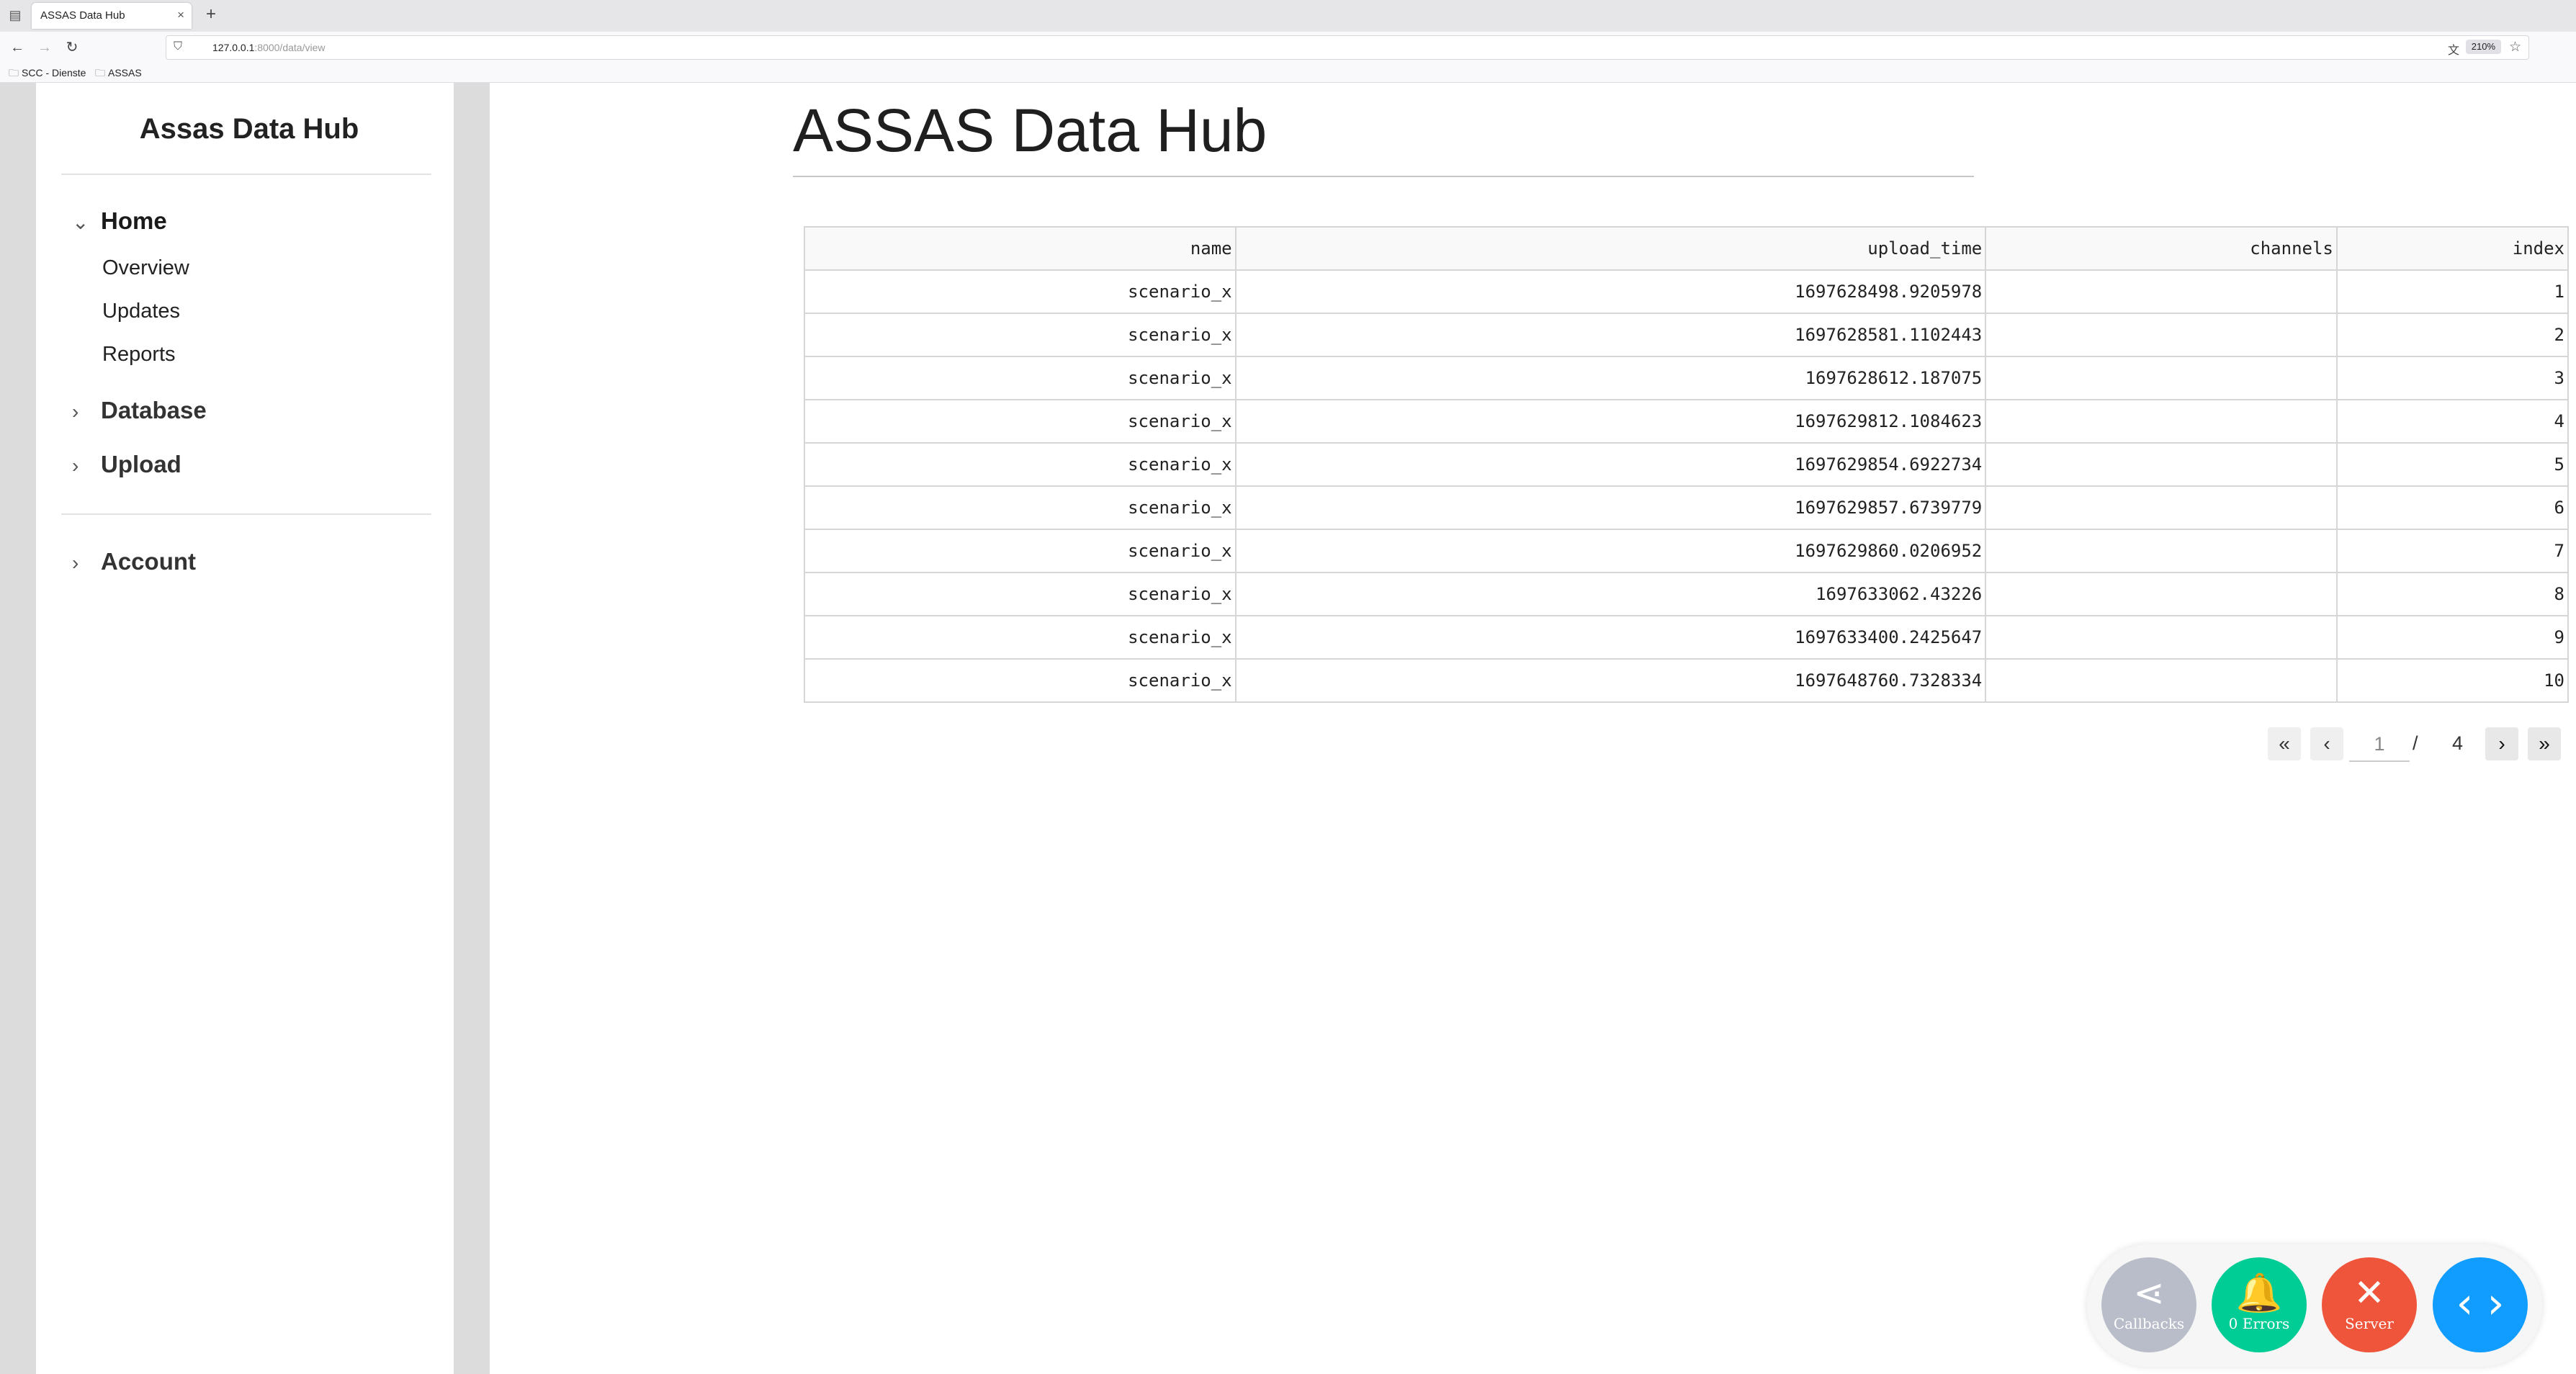  I want to click on sidebar-section-home: ⌄ Home, so click(119, 221).